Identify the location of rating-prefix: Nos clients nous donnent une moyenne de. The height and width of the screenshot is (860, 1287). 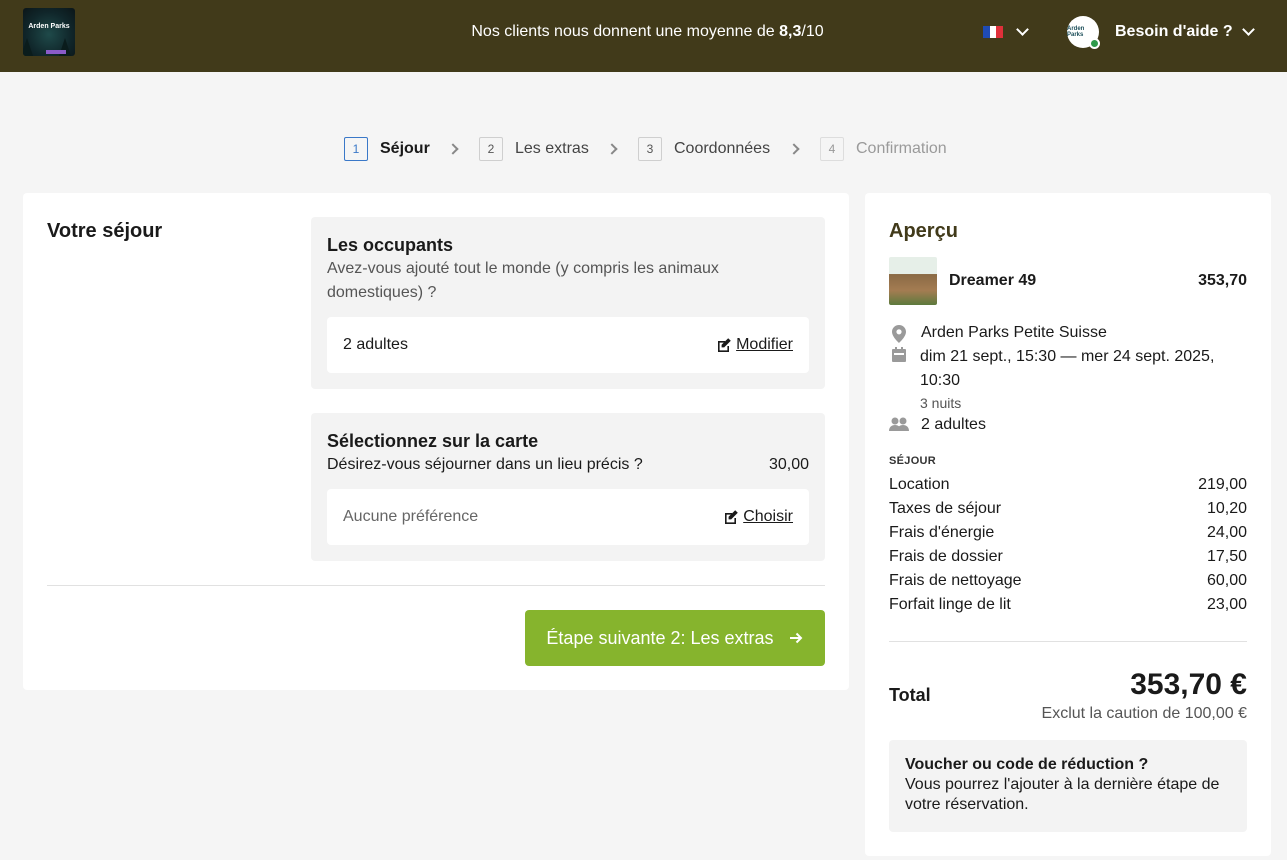
(625, 31).